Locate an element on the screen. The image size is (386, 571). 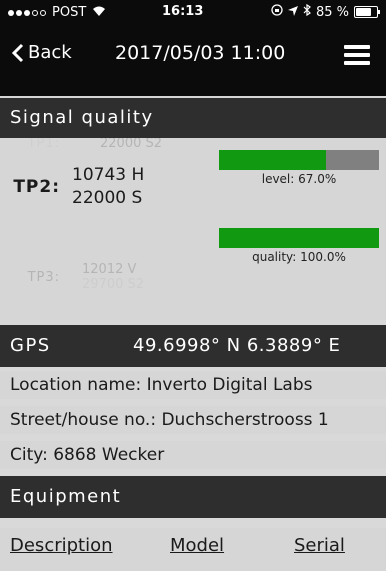
level-bar-fill is located at coordinates (273, 160).